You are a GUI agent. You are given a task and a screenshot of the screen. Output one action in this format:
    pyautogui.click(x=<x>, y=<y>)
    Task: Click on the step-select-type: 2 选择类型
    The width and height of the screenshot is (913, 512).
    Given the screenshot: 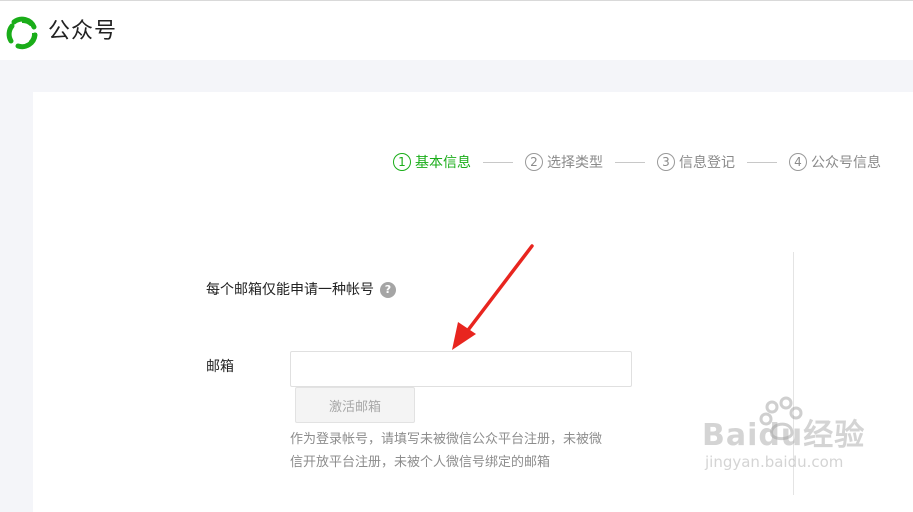 What is the action you would take?
    pyautogui.click(x=564, y=162)
    